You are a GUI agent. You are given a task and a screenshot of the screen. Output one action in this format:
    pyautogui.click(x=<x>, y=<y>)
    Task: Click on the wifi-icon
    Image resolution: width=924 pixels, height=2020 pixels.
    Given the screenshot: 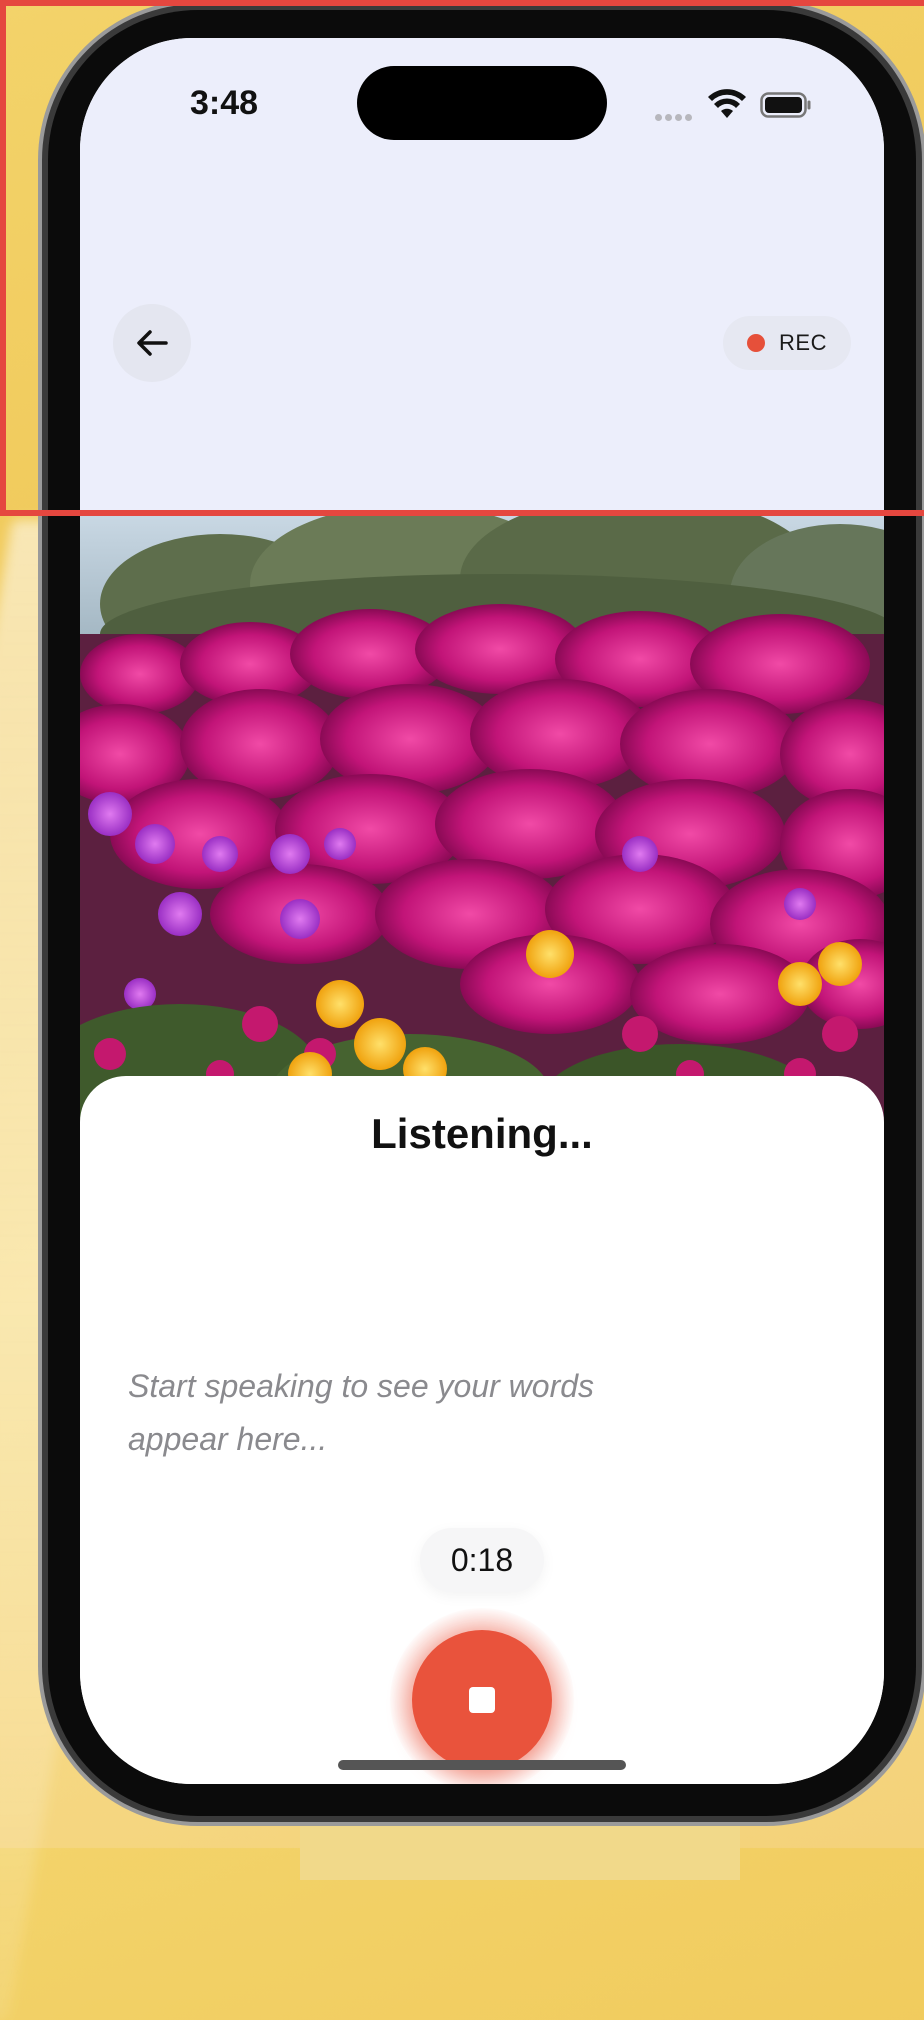 What is the action you would take?
    pyautogui.click(x=727, y=103)
    